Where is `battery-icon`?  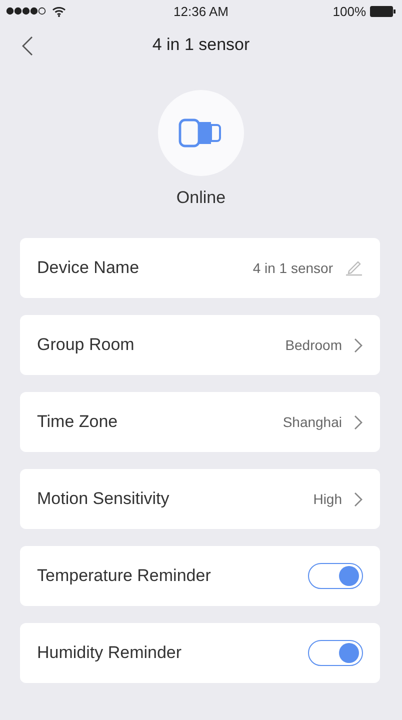
battery-icon is located at coordinates (383, 11).